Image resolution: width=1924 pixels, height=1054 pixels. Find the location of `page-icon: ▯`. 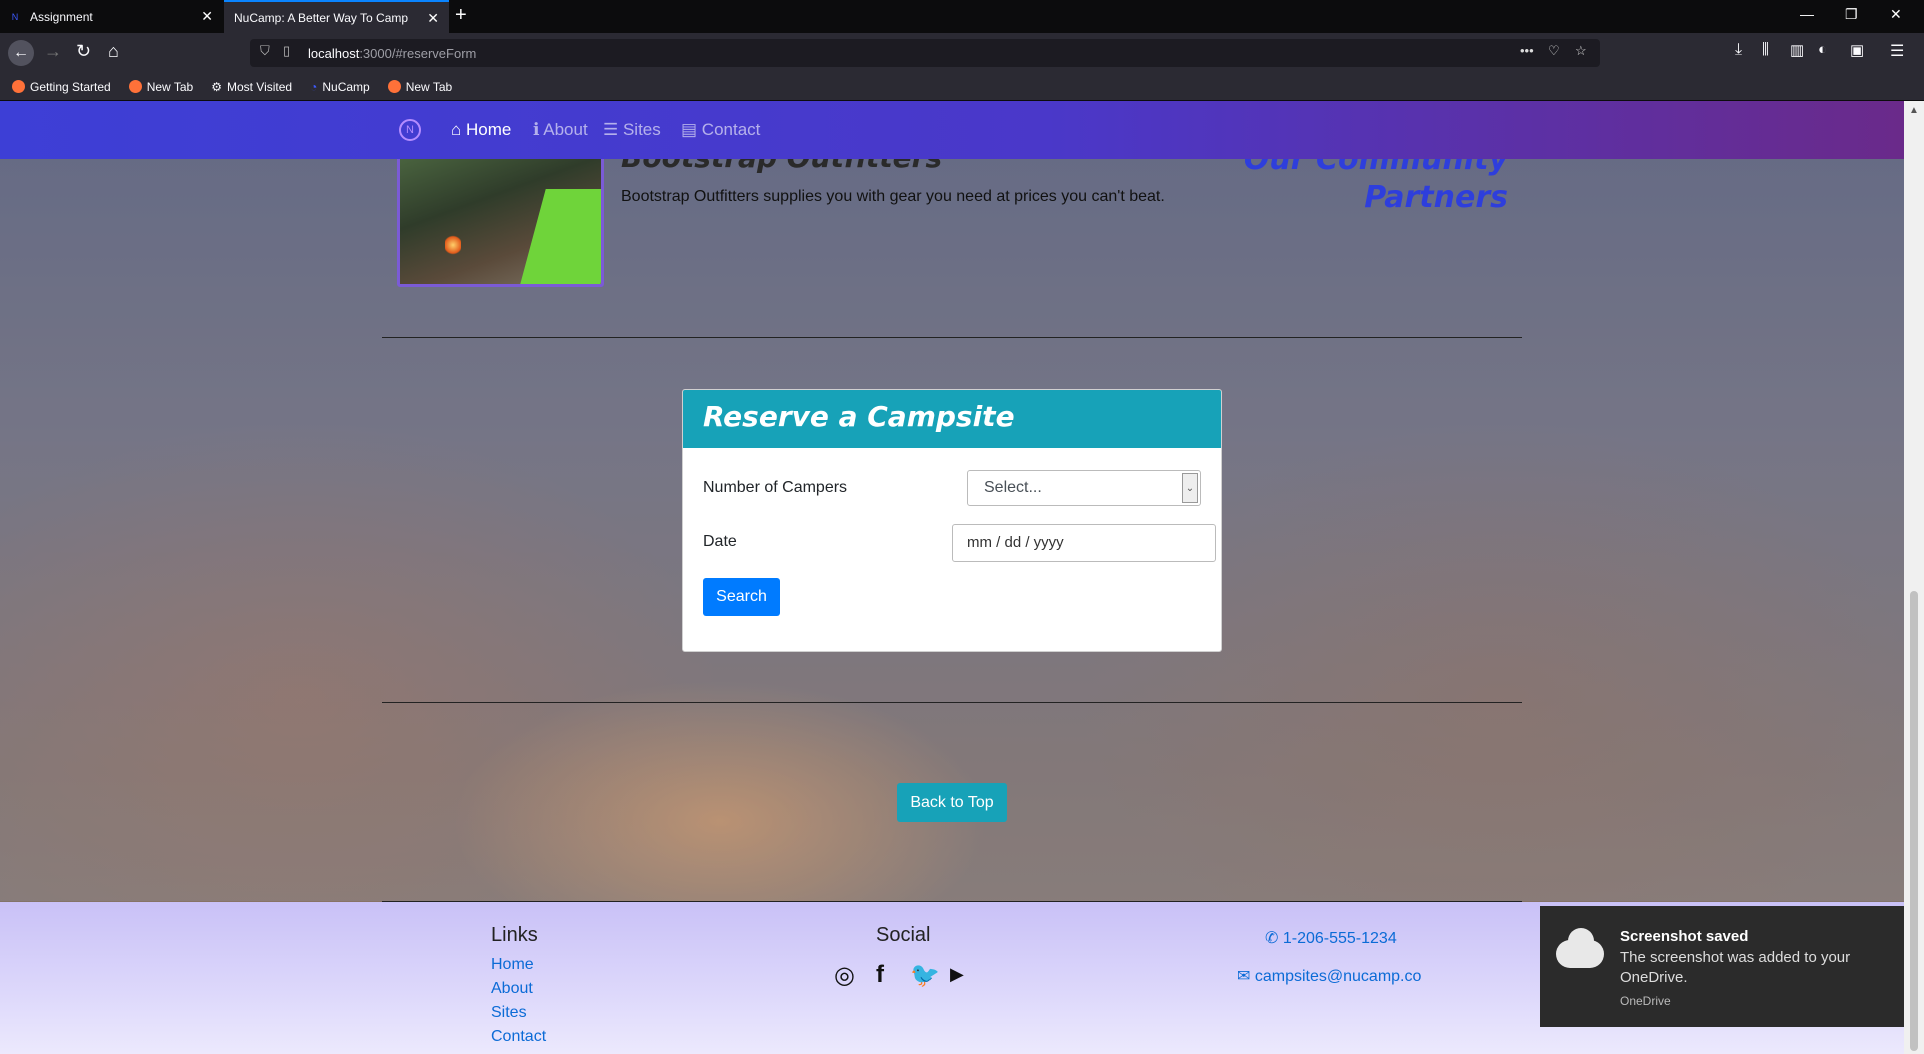

page-icon: ▯ is located at coordinates (287, 50).